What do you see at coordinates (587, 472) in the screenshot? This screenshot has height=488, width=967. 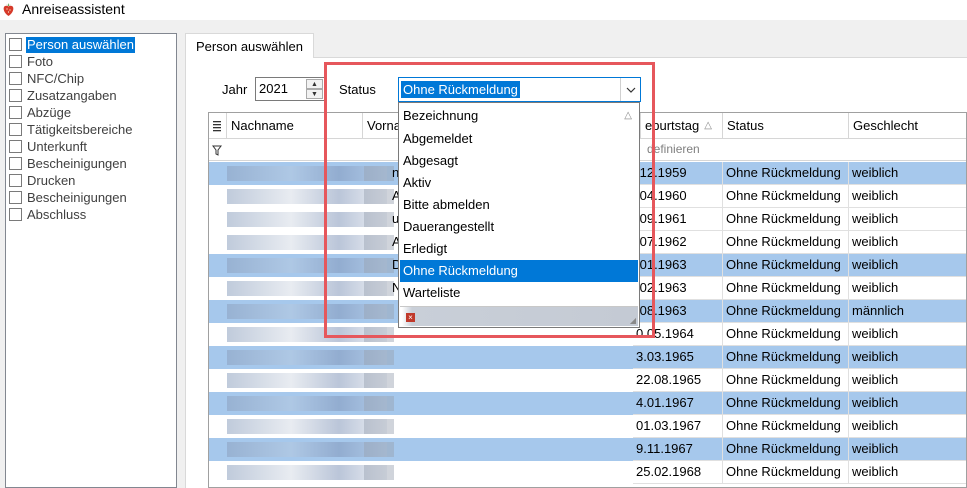 I see `table-row: 25.02.1968 Ohne Rückmeldung weiblich` at bounding box center [587, 472].